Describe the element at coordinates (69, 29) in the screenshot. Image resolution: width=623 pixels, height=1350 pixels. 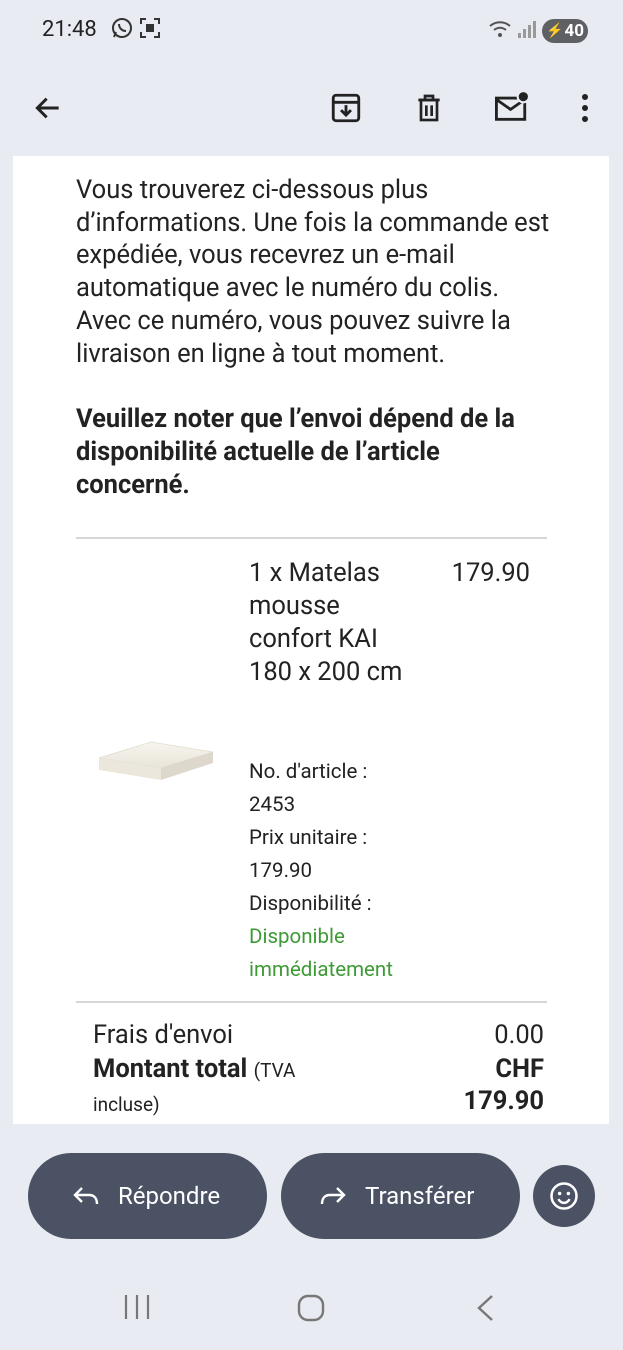
I see `status-time: 21:48` at that location.